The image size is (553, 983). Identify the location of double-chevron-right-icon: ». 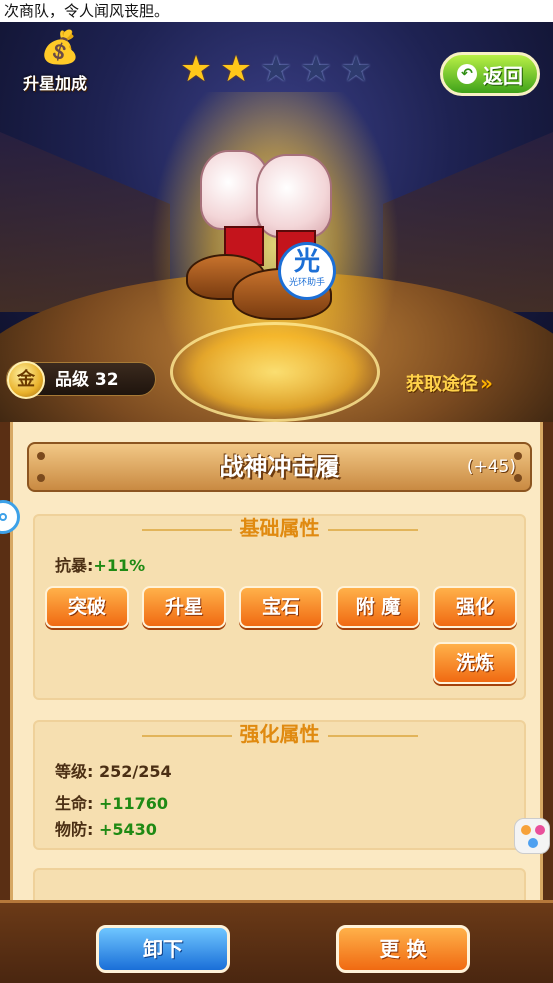
(486, 383).